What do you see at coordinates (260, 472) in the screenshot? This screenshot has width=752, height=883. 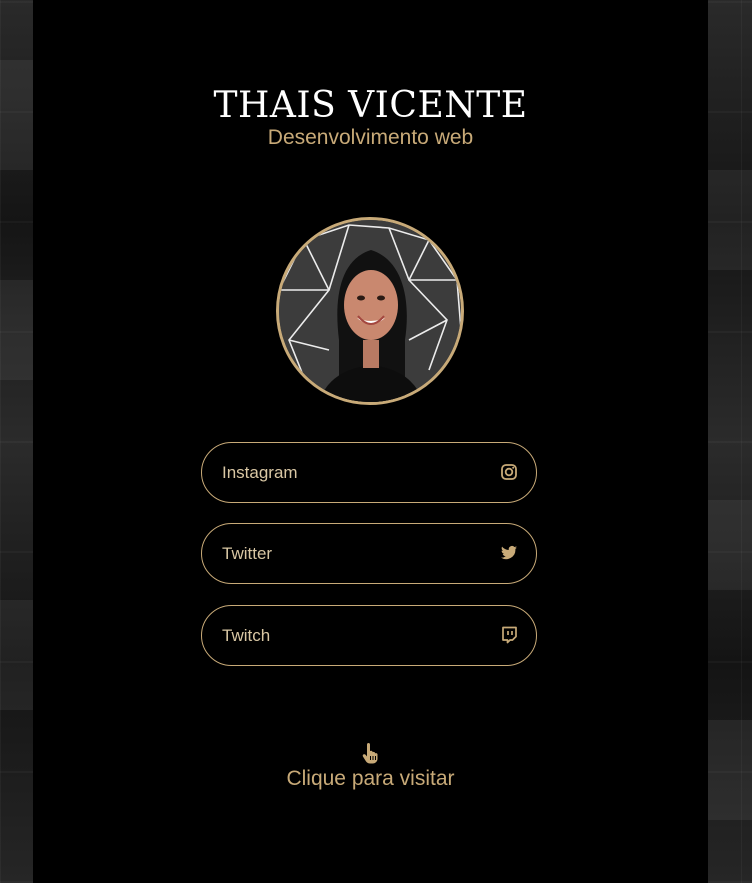 I see `instagram-link-label: Instagram` at bounding box center [260, 472].